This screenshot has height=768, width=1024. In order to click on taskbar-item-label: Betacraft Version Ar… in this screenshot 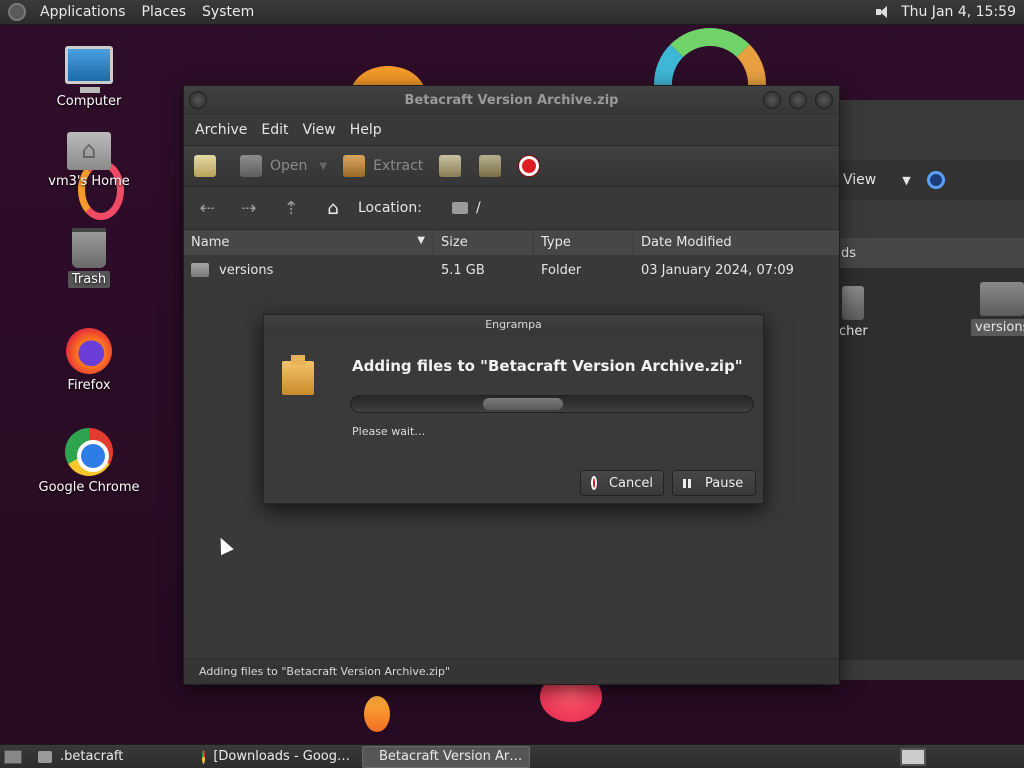, I will do `click(451, 756)`.